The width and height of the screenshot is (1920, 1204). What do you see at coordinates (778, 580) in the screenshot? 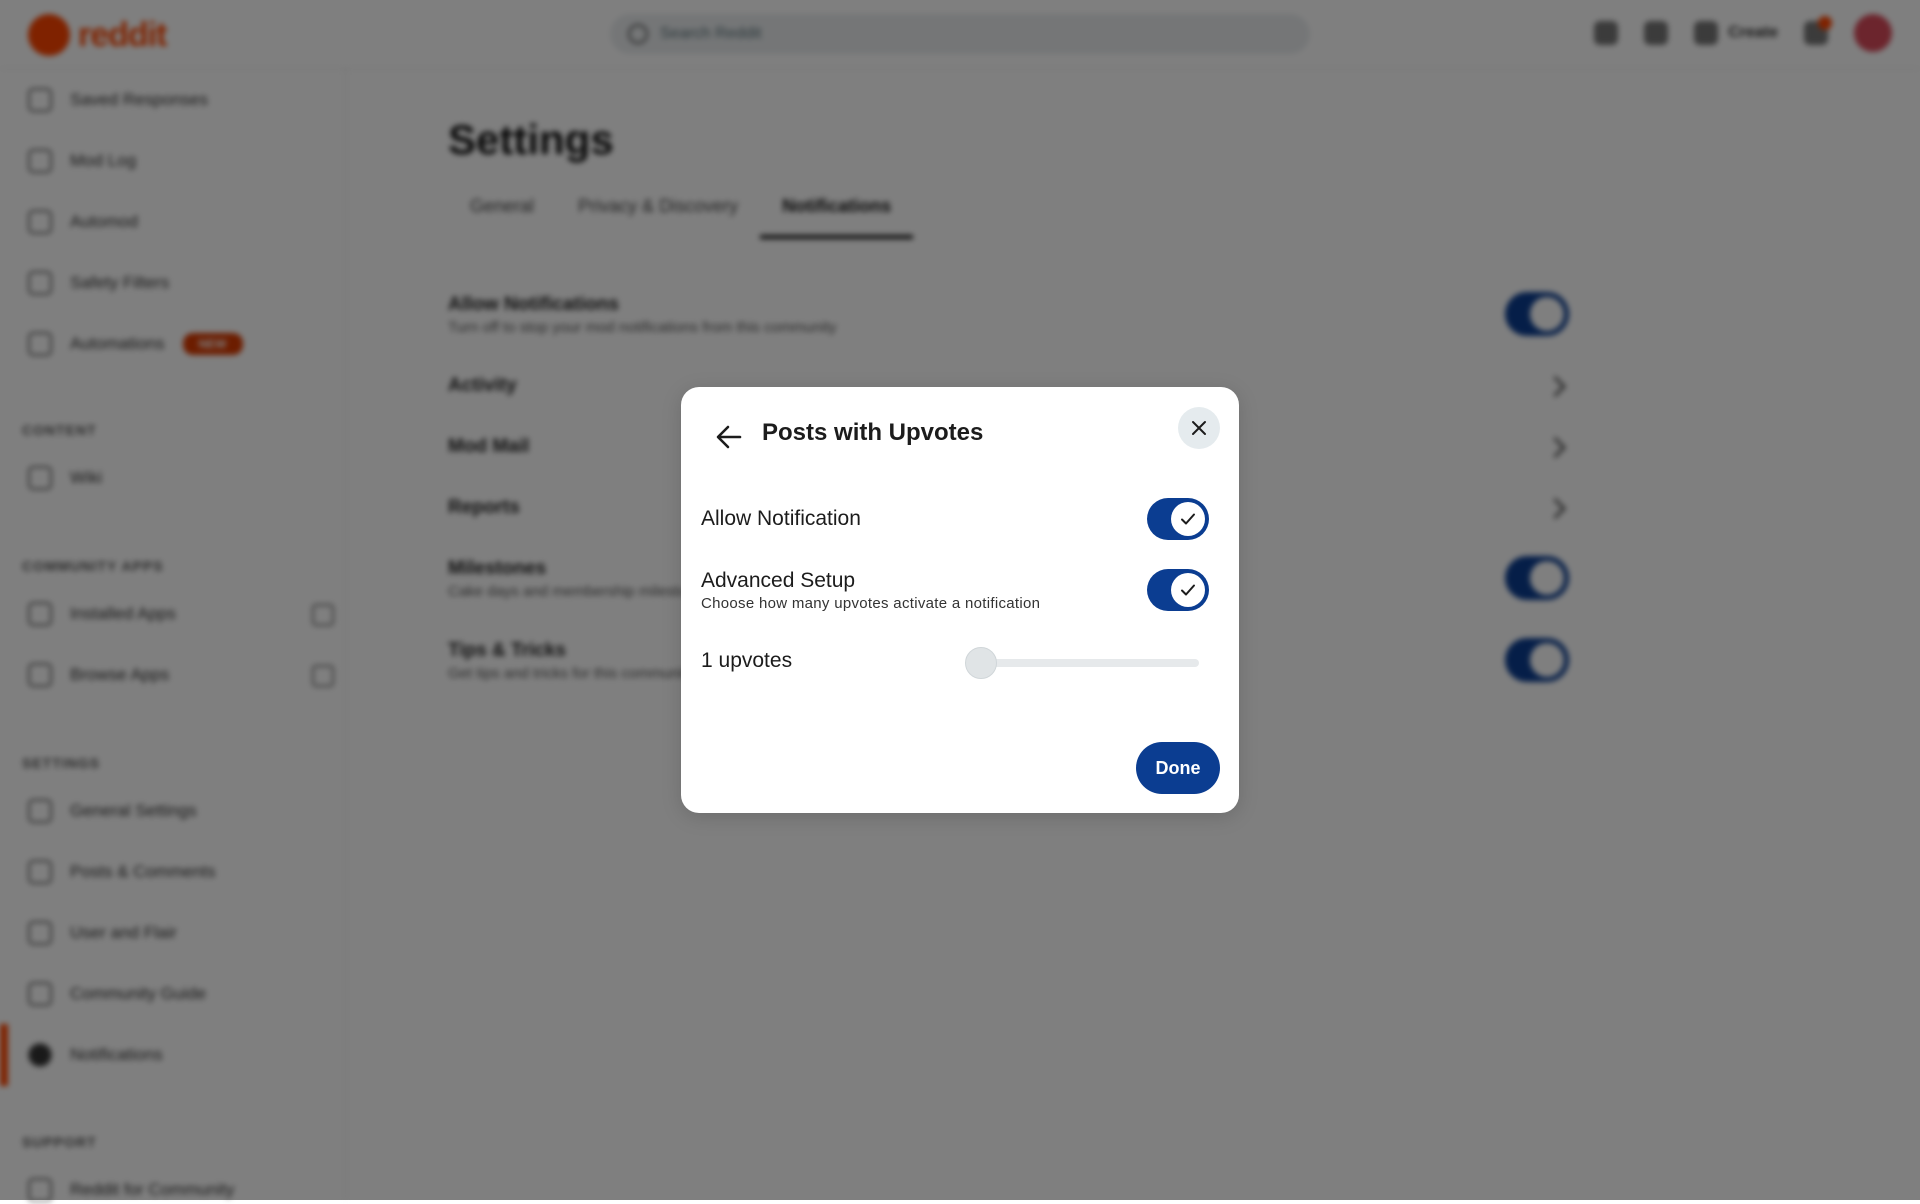
I see `advanced-setup-label: Advanced Setup` at bounding box center [778, 580].